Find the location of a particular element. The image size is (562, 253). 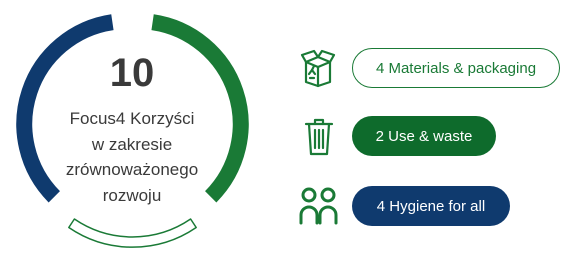

category-label: 4 Materials & packaging is located at coordinates (456, 68).